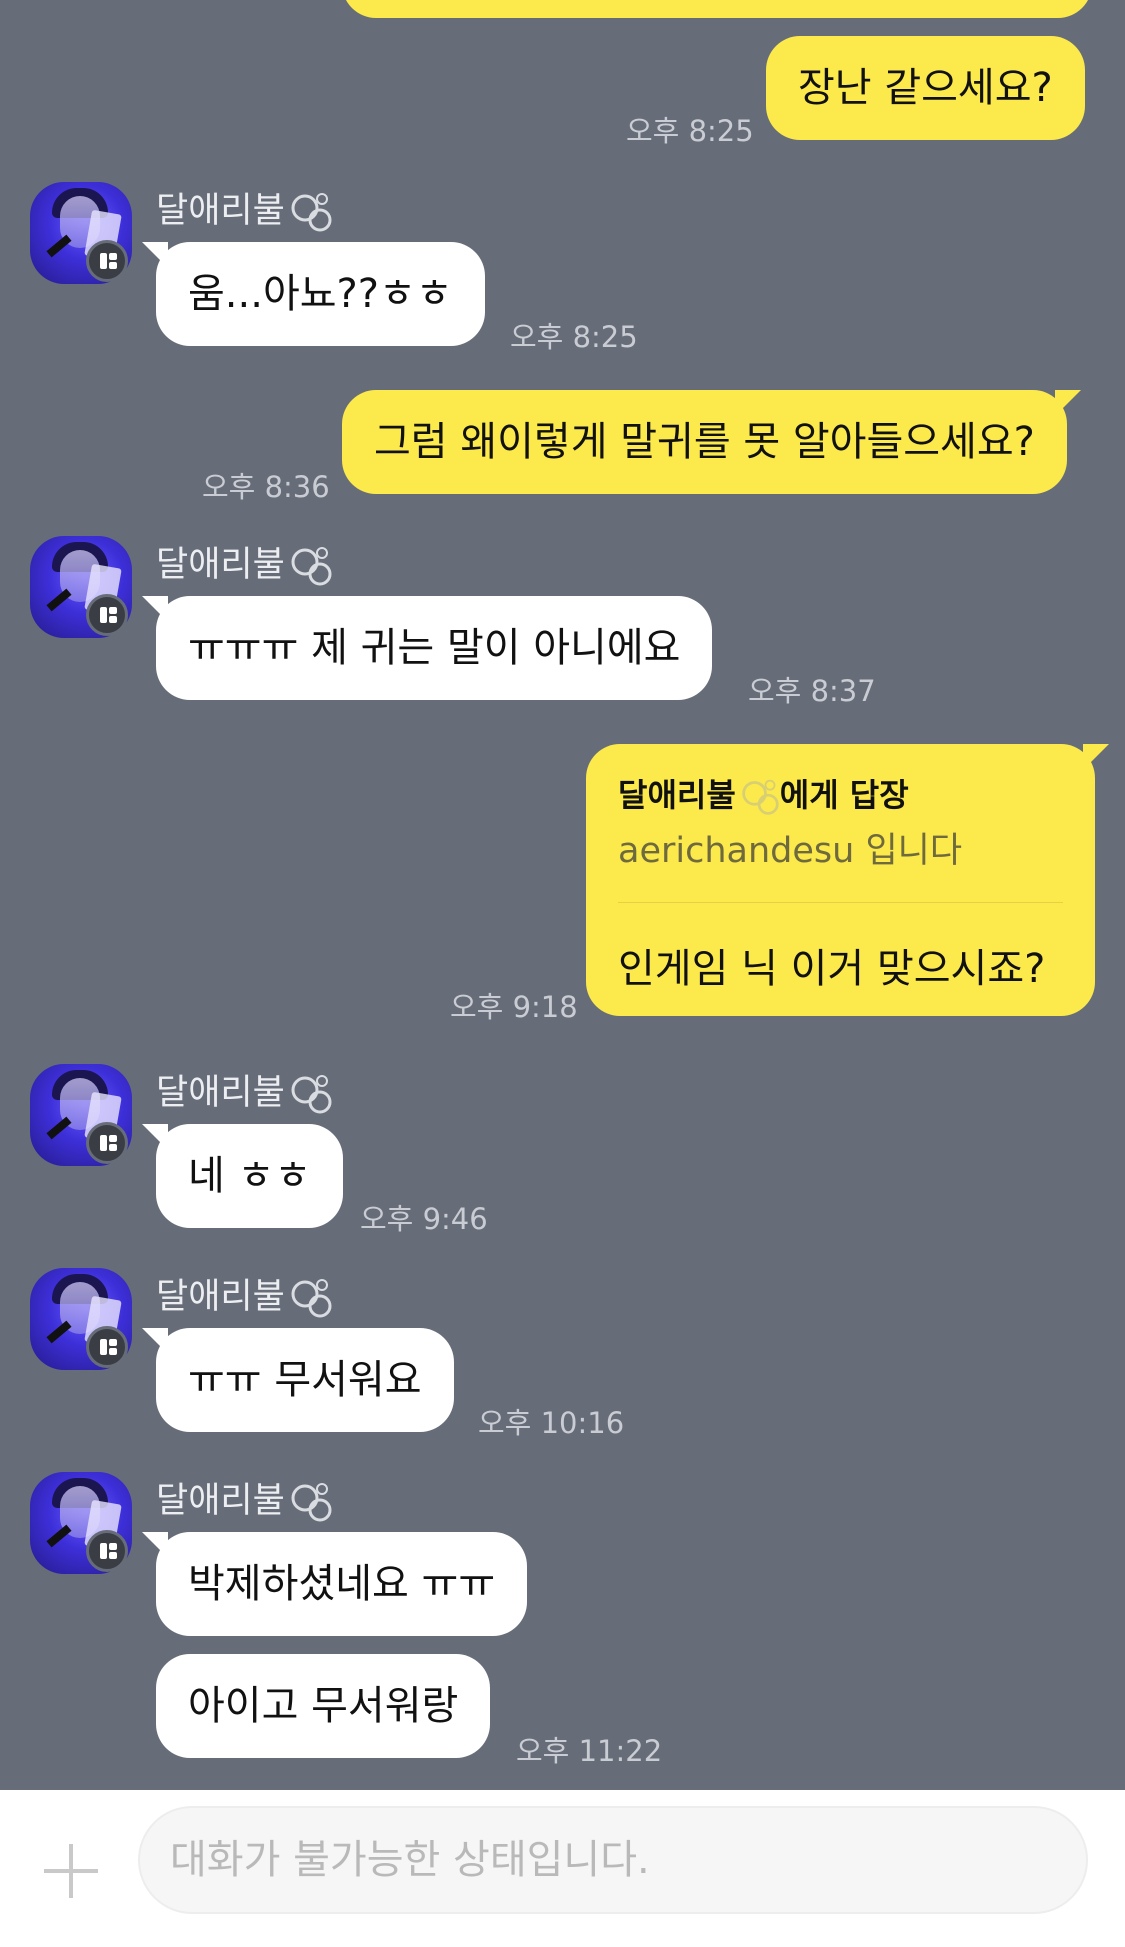  Describe the element at coordinates (424, 1219) in the screenshot. I see `message-time: 오후 9:46` at that location.